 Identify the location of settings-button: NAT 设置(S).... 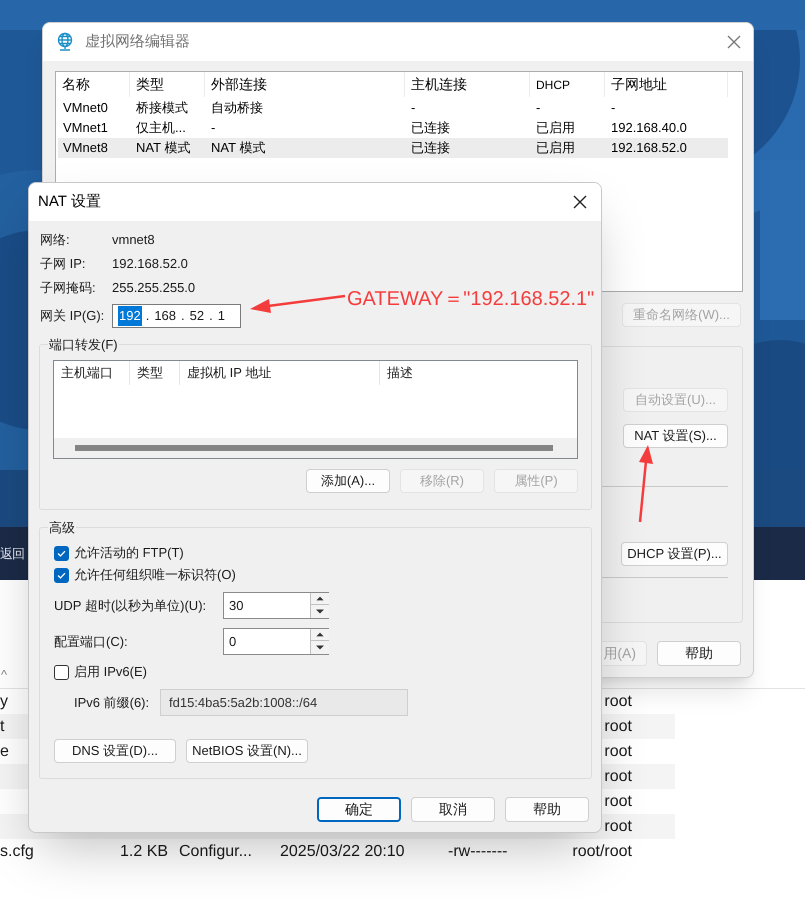
(675, 436).